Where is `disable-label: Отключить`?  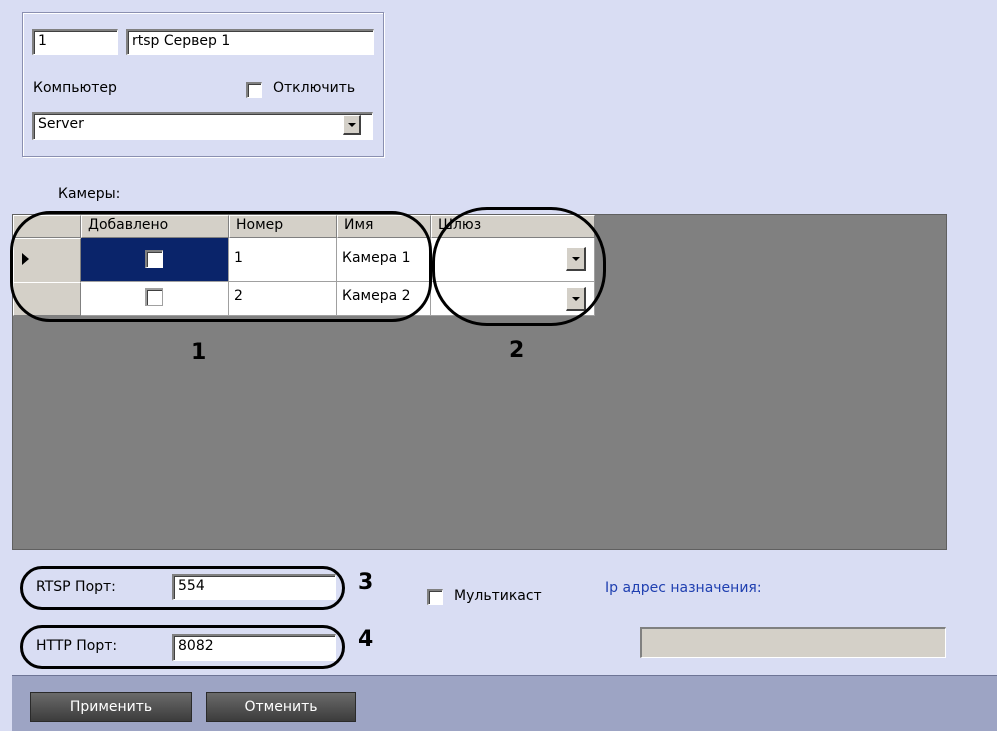 disable-label: Отключить is located at coordinates (314, 88).